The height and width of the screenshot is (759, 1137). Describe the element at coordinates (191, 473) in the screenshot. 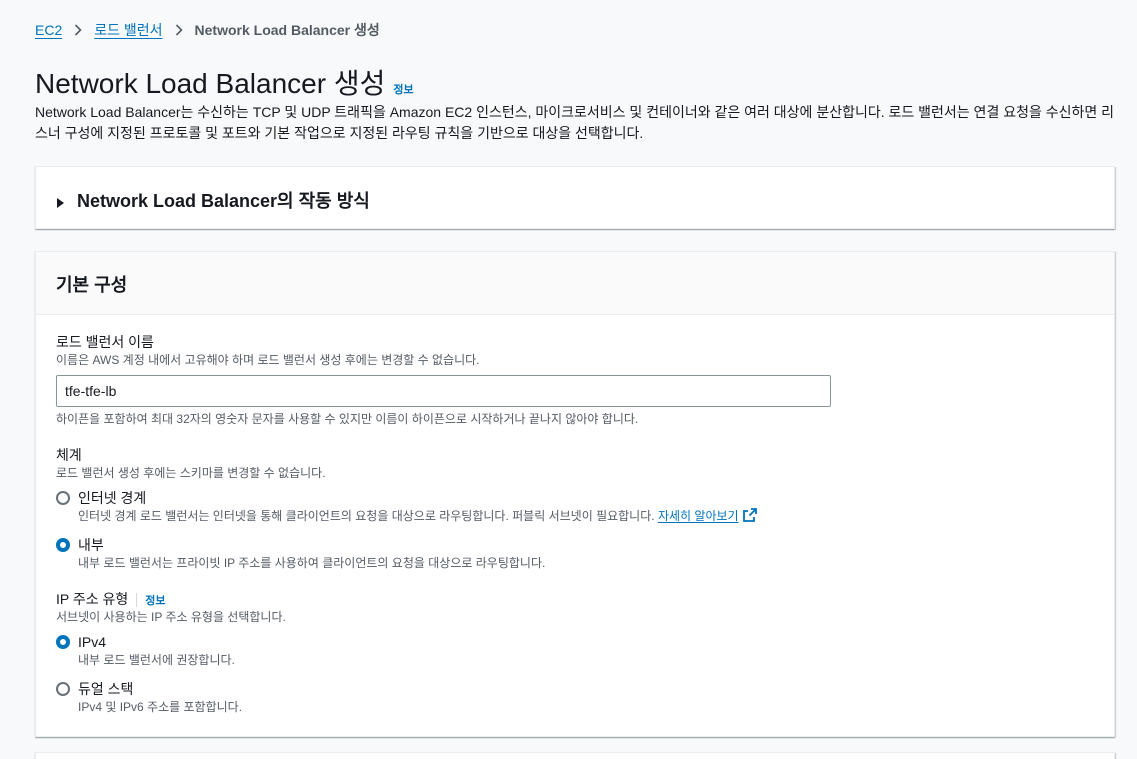

I see `scheme-description: 로드 밸런서 생성 후에는 스키마를 변경할 수 없습니다.` at that location.